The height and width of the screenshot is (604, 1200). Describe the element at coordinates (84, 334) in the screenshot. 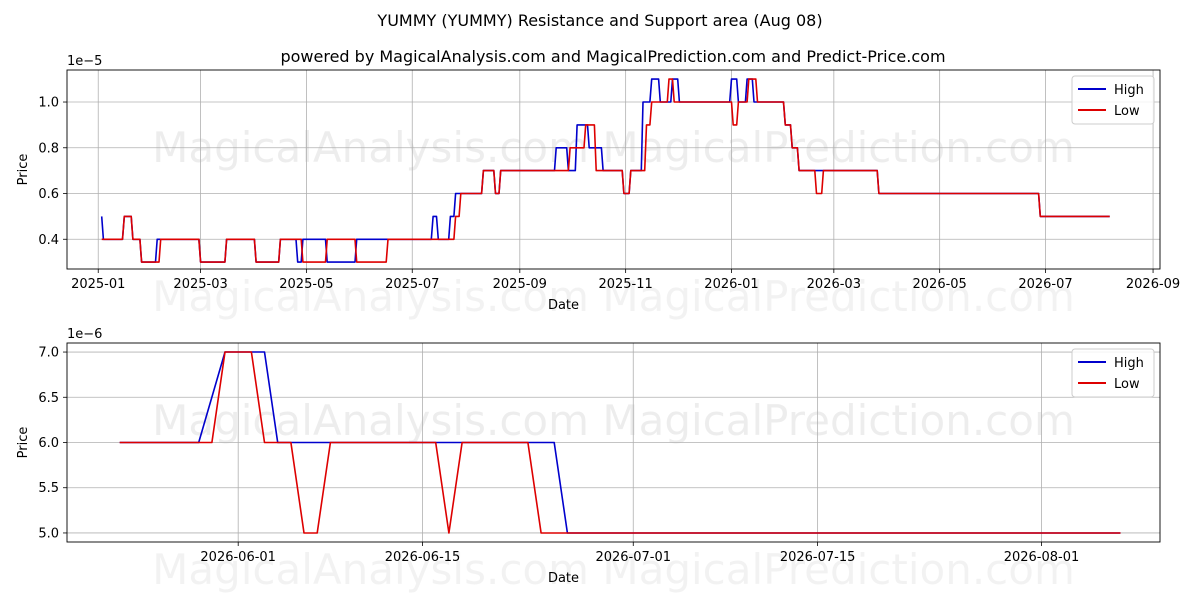

I see `y-exponent-label: 1e−6` at that location.